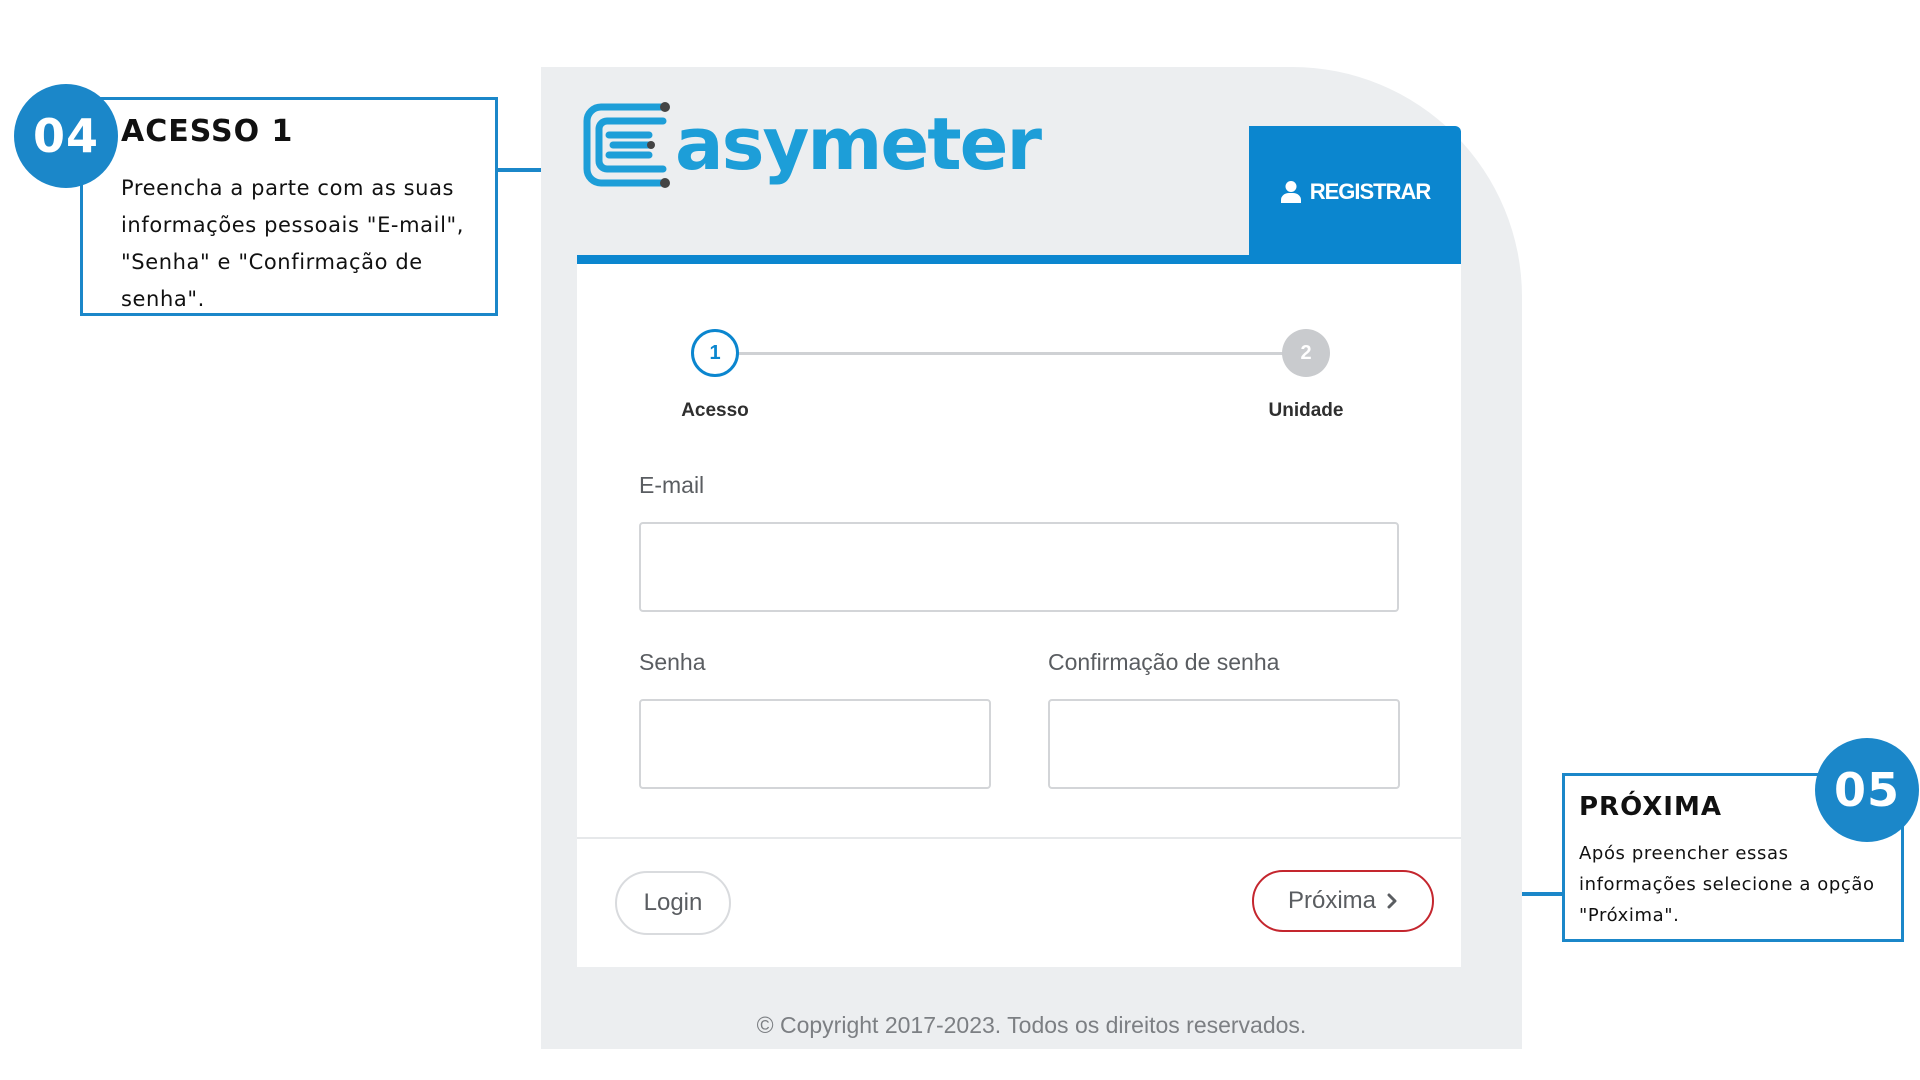 The image size is (1920, 1080). I want to click on step-1-indicator: 1, so click(715, 353).